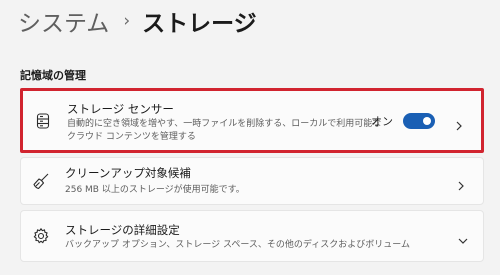  I want to click on storage-sense-toggle-group: オン, so click(403, 120).